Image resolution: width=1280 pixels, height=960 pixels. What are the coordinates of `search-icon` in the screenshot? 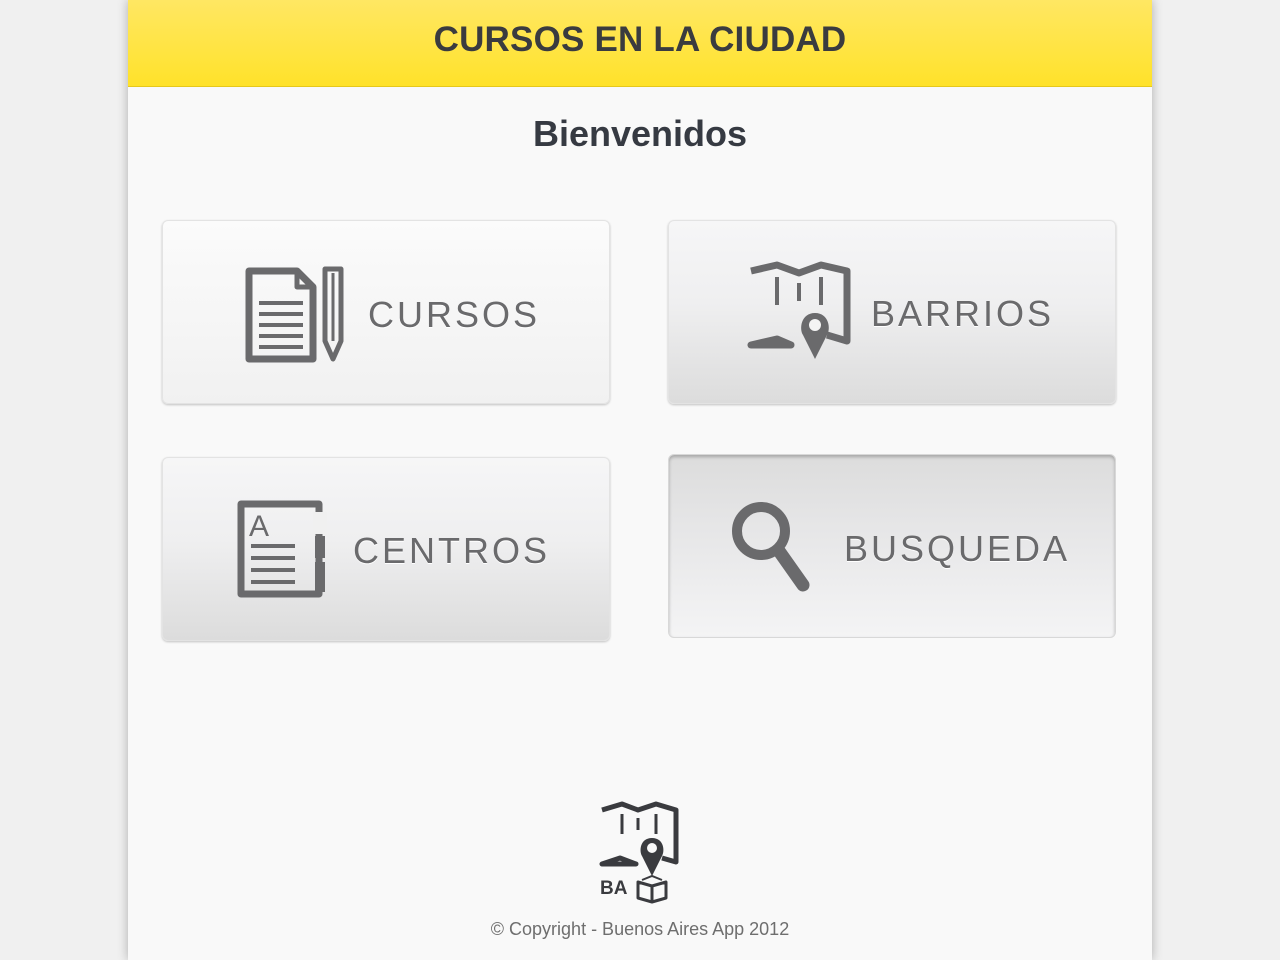 It's located at (771, 547).